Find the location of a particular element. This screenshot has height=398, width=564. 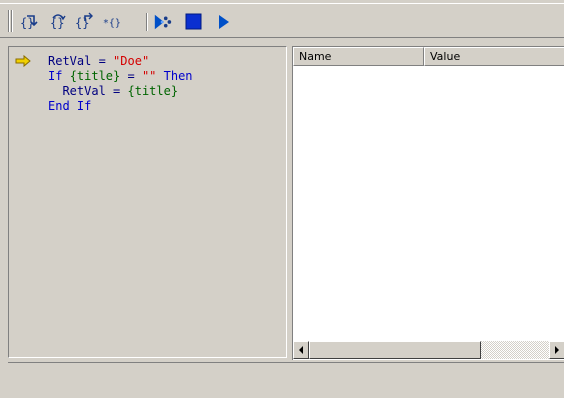

step-over-button: {} is located at coordinates (58, 22).